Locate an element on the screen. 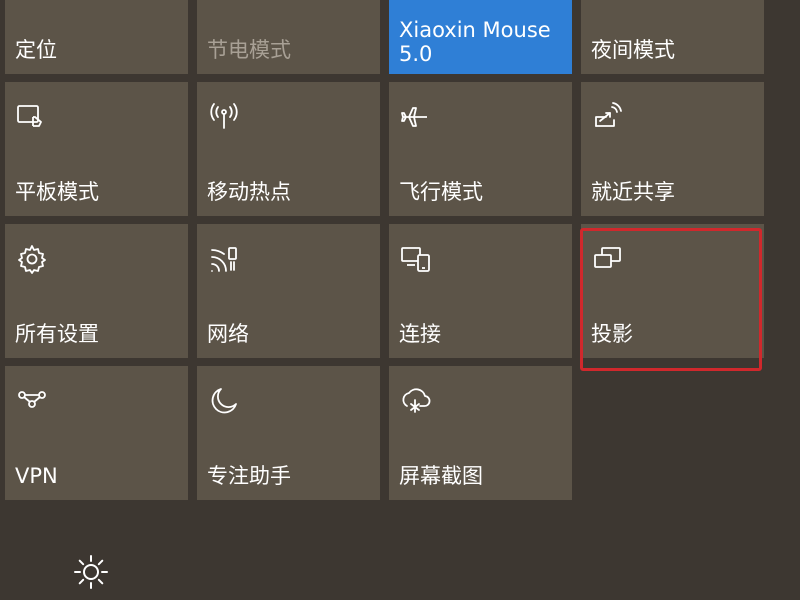 This screenshot has width=800, height=600. quick-action-mobile-hotspot: 移动热点 is located at coordinates (288, 149).